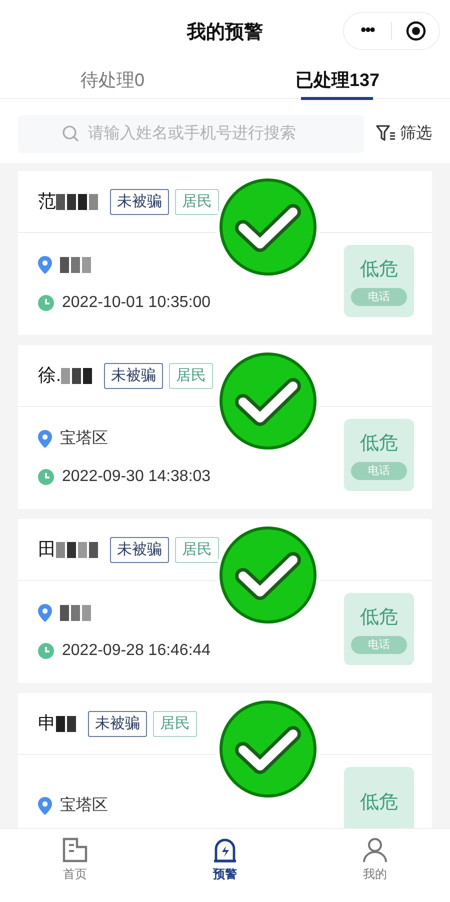 The height and width of the screenshot is (902, 450). What do you see at coordinates (225, 760) in the screenshot?
I see `alert-card: 申 未被骗 居民 宝塔区 低危` at bounding box center [225, 760].